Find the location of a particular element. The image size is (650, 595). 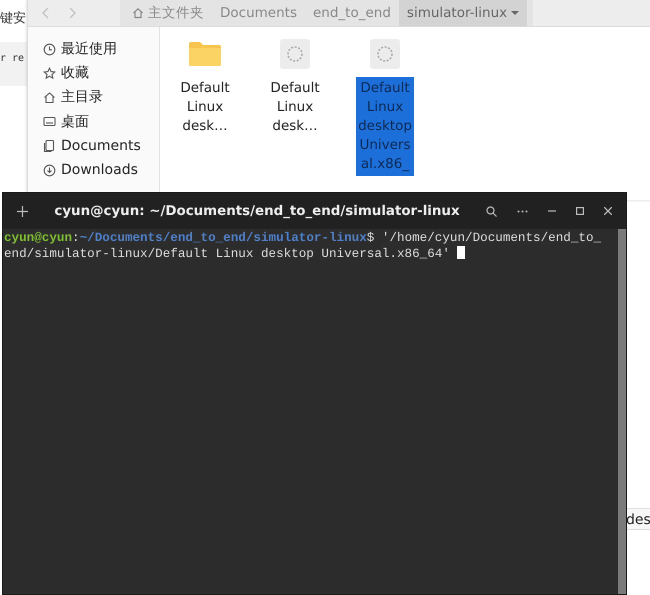

window-title: cyun@cyun: ~/Documents/end_to_end/simulator-linux is located at coordinates (257, 211).